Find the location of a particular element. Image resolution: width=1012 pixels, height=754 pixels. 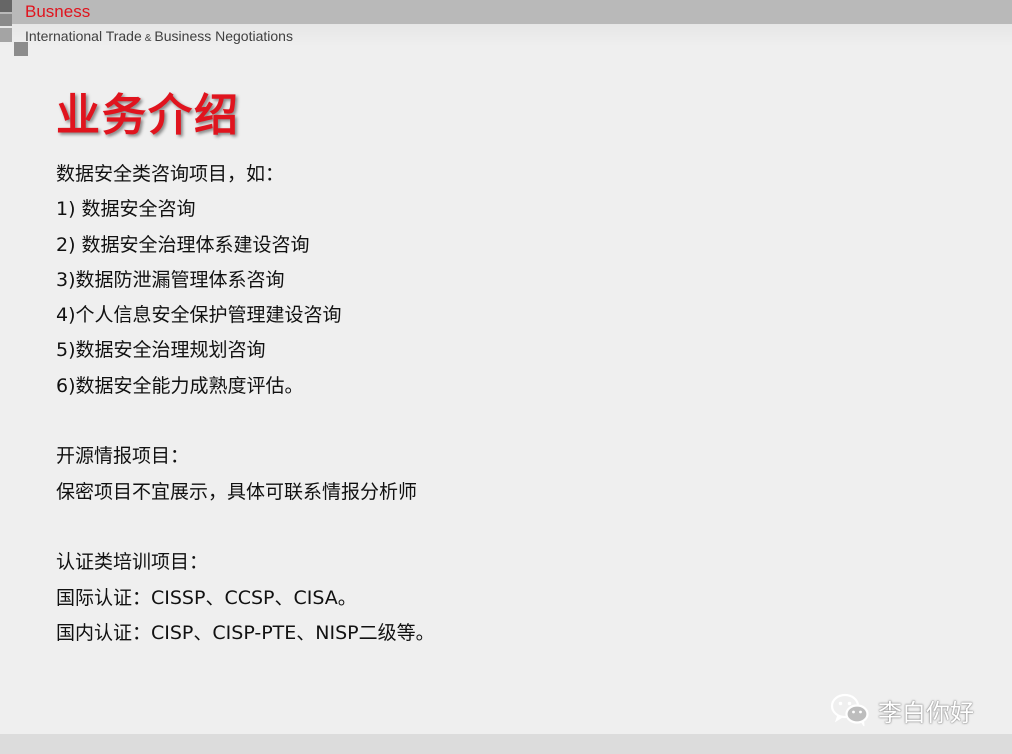

content-line: 1) 数据安全咨询 is located at coordinates (126, 209).